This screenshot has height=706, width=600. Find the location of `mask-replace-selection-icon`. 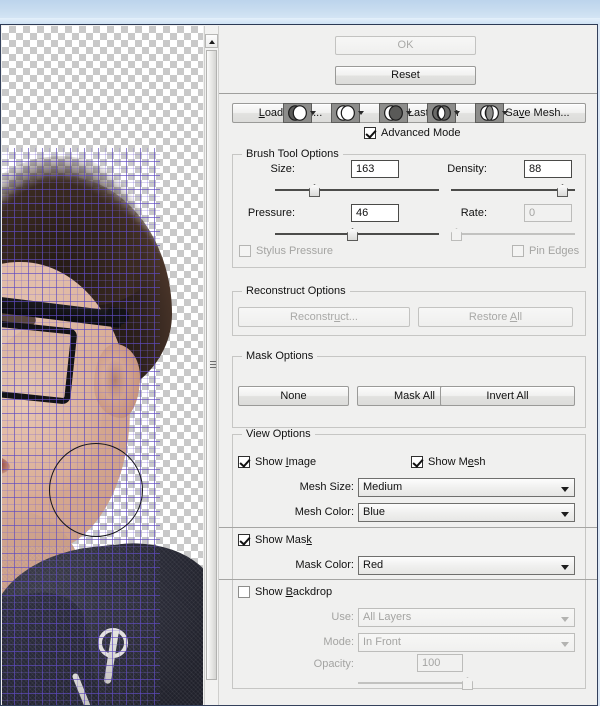

mask-replace-selection-icon is located at coordinates (299, 113).